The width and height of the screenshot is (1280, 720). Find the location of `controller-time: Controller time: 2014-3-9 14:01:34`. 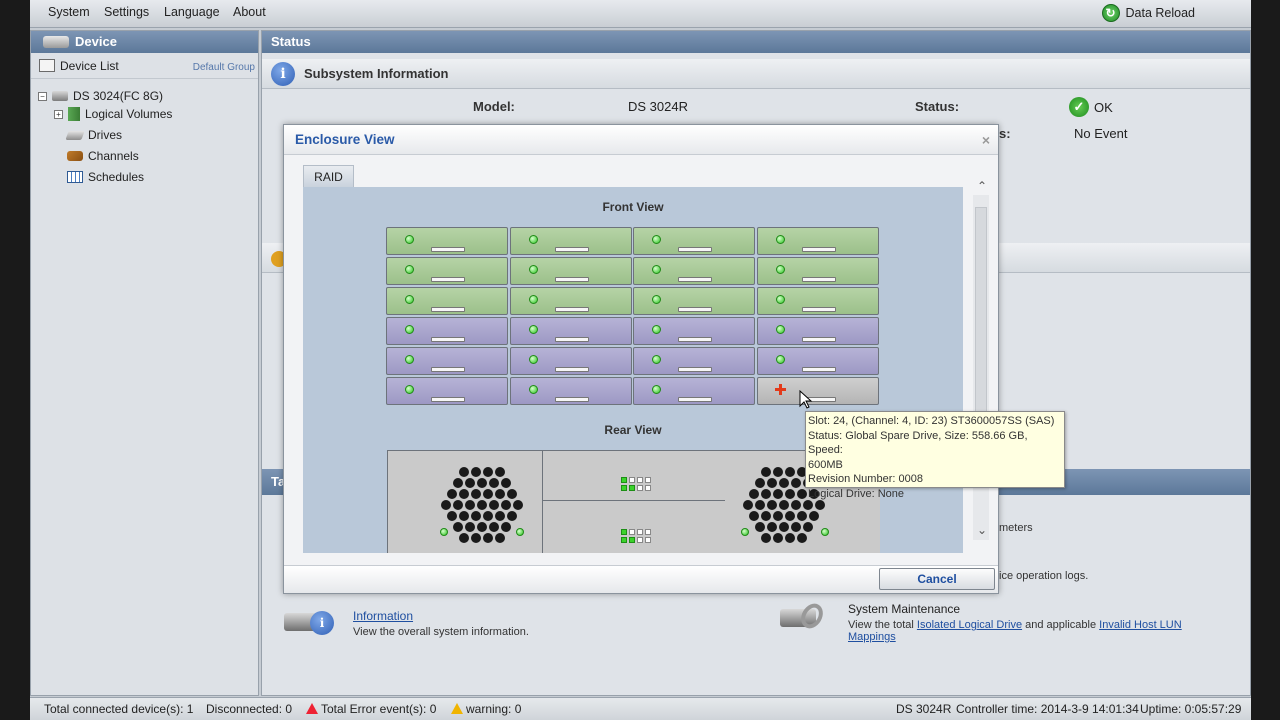

controller-time: Controller time: 2014-3-9 14:01:34 is located at coordinates (1047, 709).